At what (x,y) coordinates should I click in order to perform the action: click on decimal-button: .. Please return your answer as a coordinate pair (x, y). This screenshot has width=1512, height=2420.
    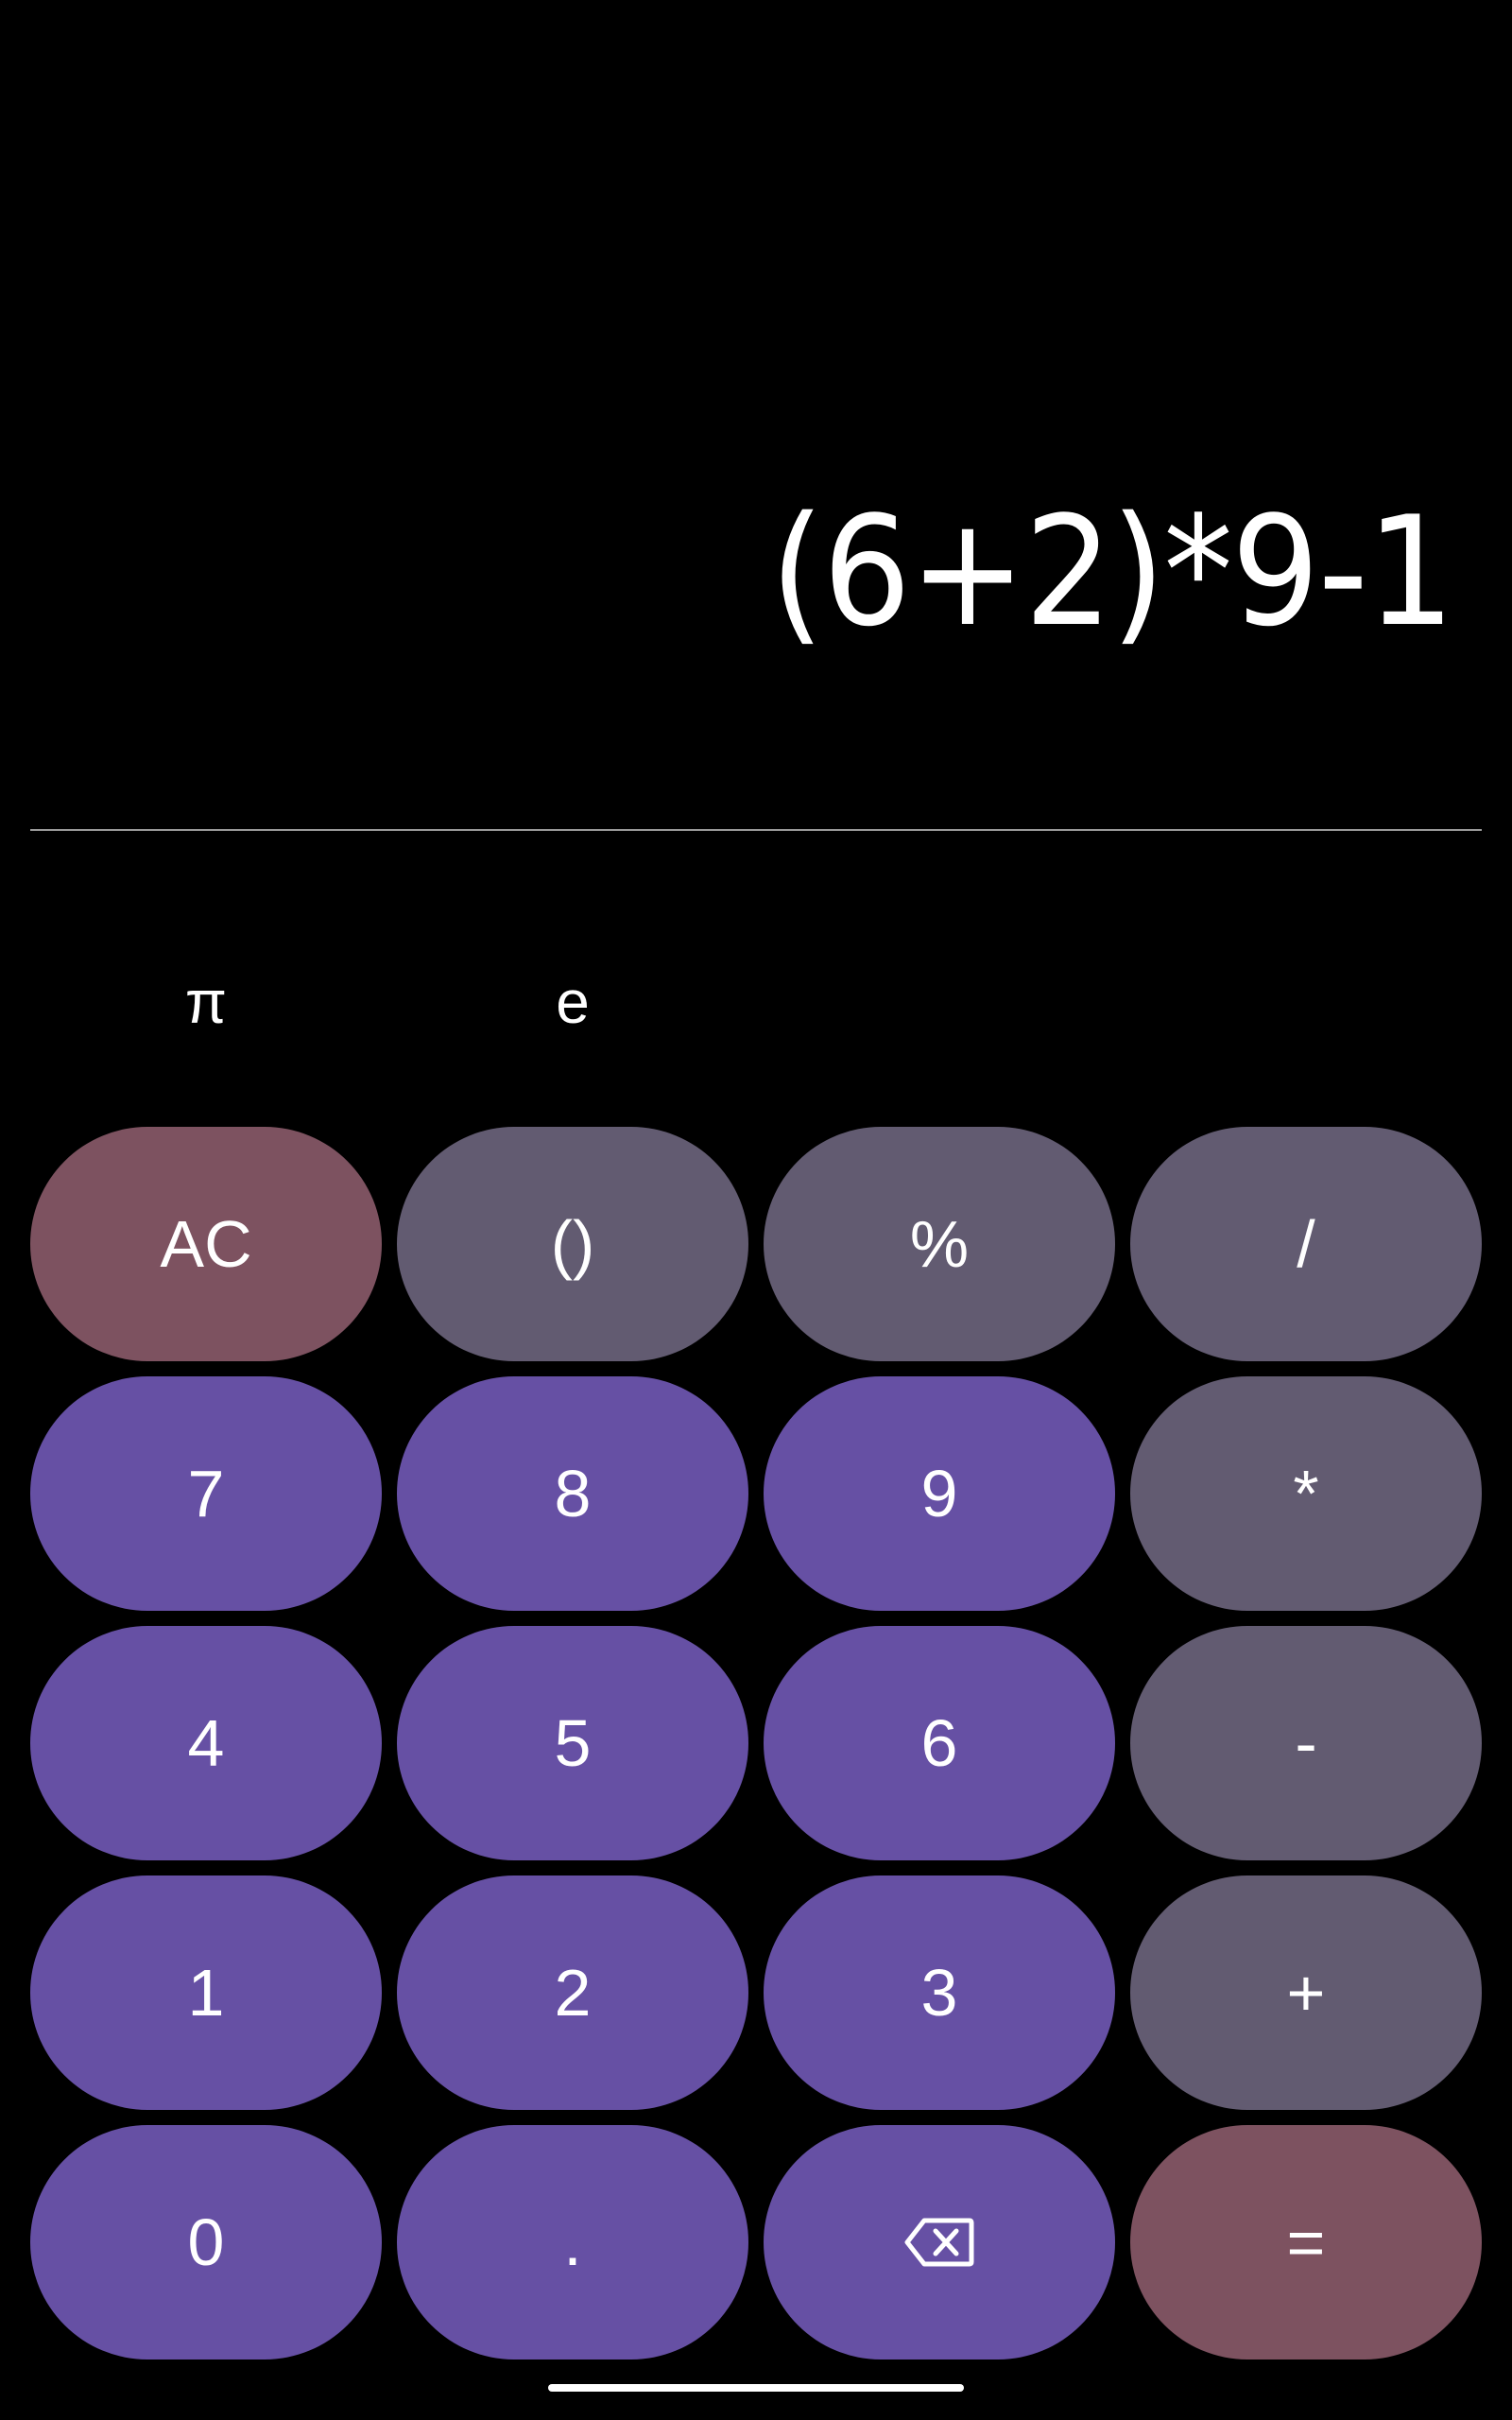
    Looking at the image, I should click on (572, 2242).